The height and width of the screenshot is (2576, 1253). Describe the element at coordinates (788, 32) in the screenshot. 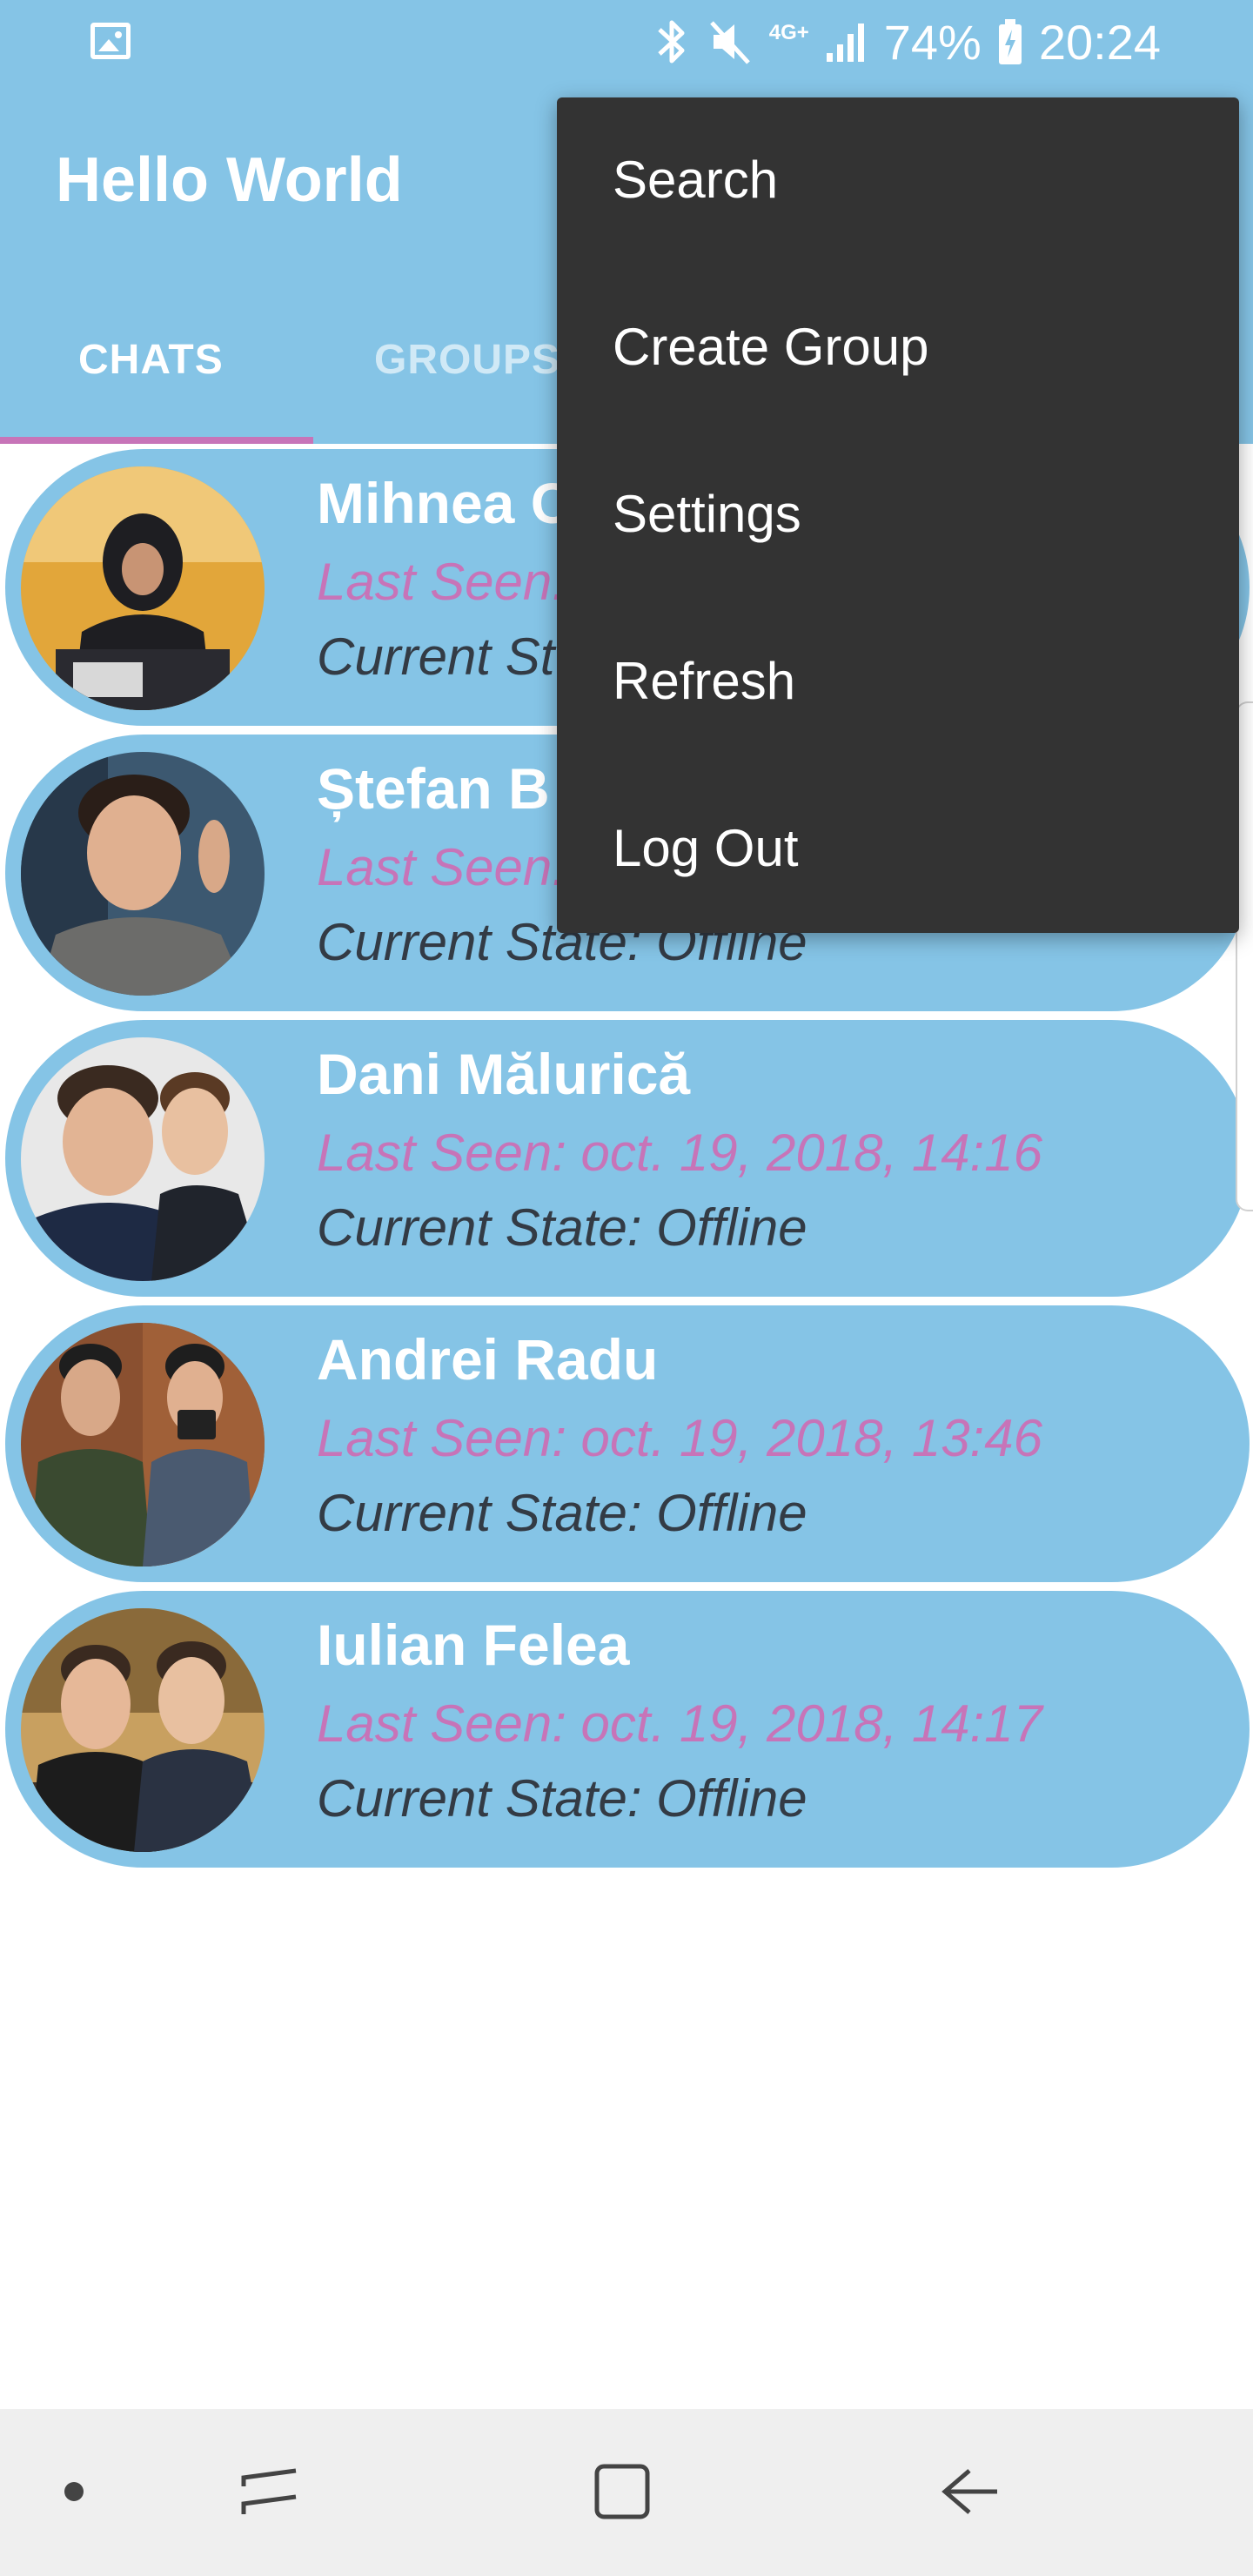

I see `network-4g-icon: 4G+` at that location.